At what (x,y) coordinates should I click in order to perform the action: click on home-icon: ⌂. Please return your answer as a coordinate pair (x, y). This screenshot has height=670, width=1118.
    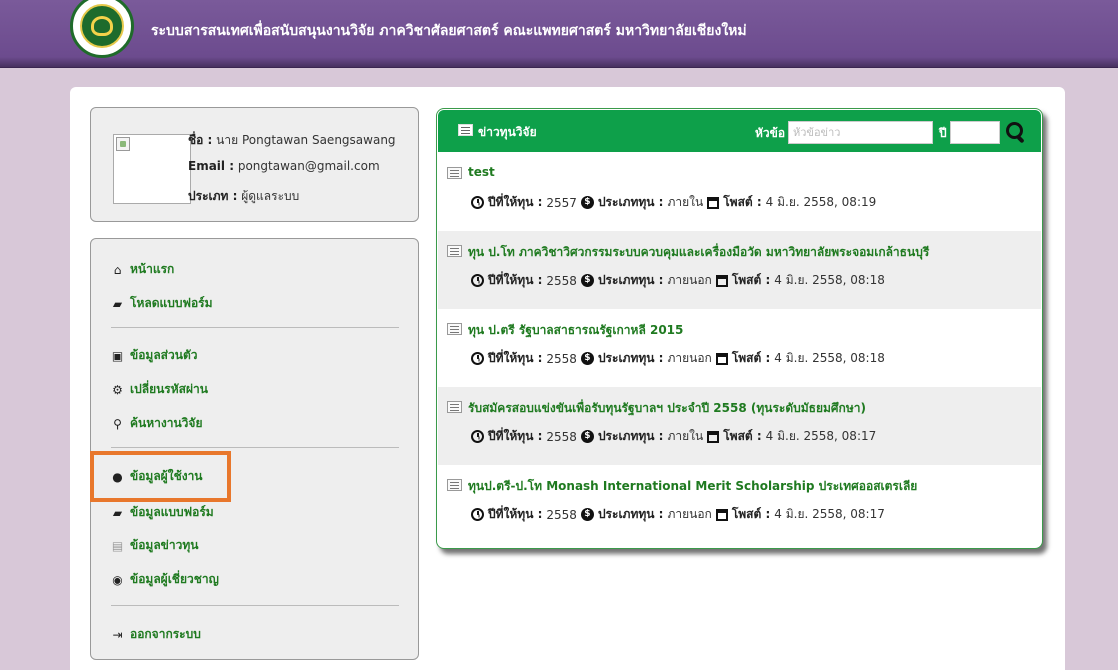
    Looking at the image, I should click on (117, 269).